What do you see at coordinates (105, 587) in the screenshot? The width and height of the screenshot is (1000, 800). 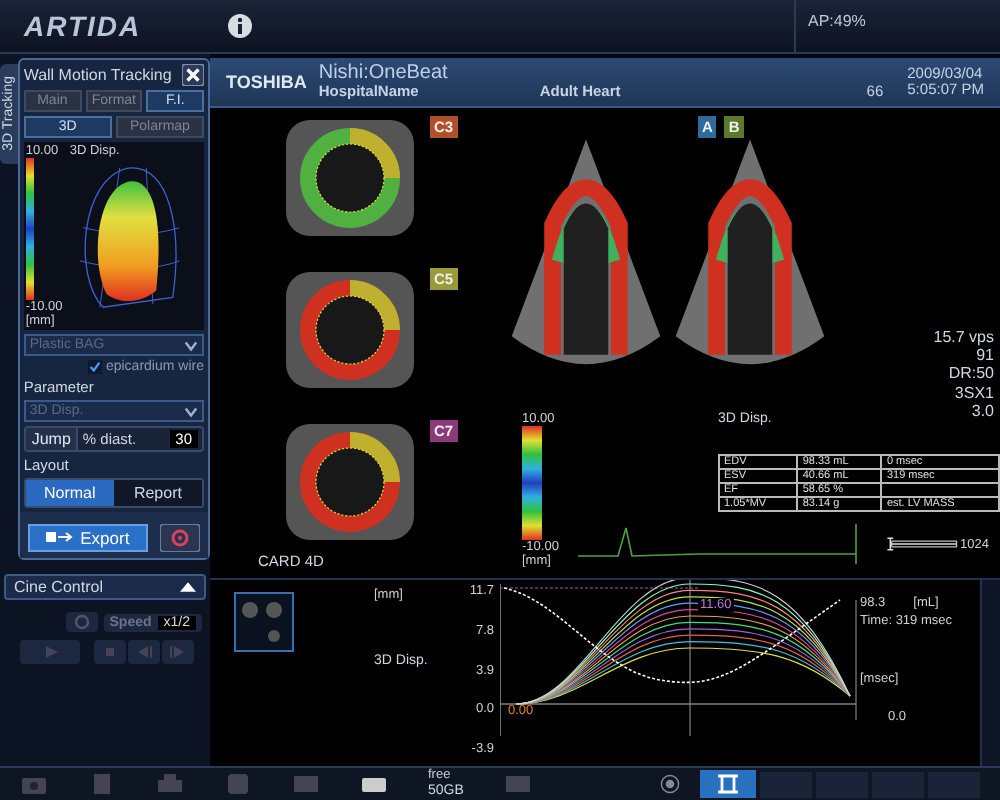 I see `cine-control-header: Cine Control` at bounding box center [105, 587].